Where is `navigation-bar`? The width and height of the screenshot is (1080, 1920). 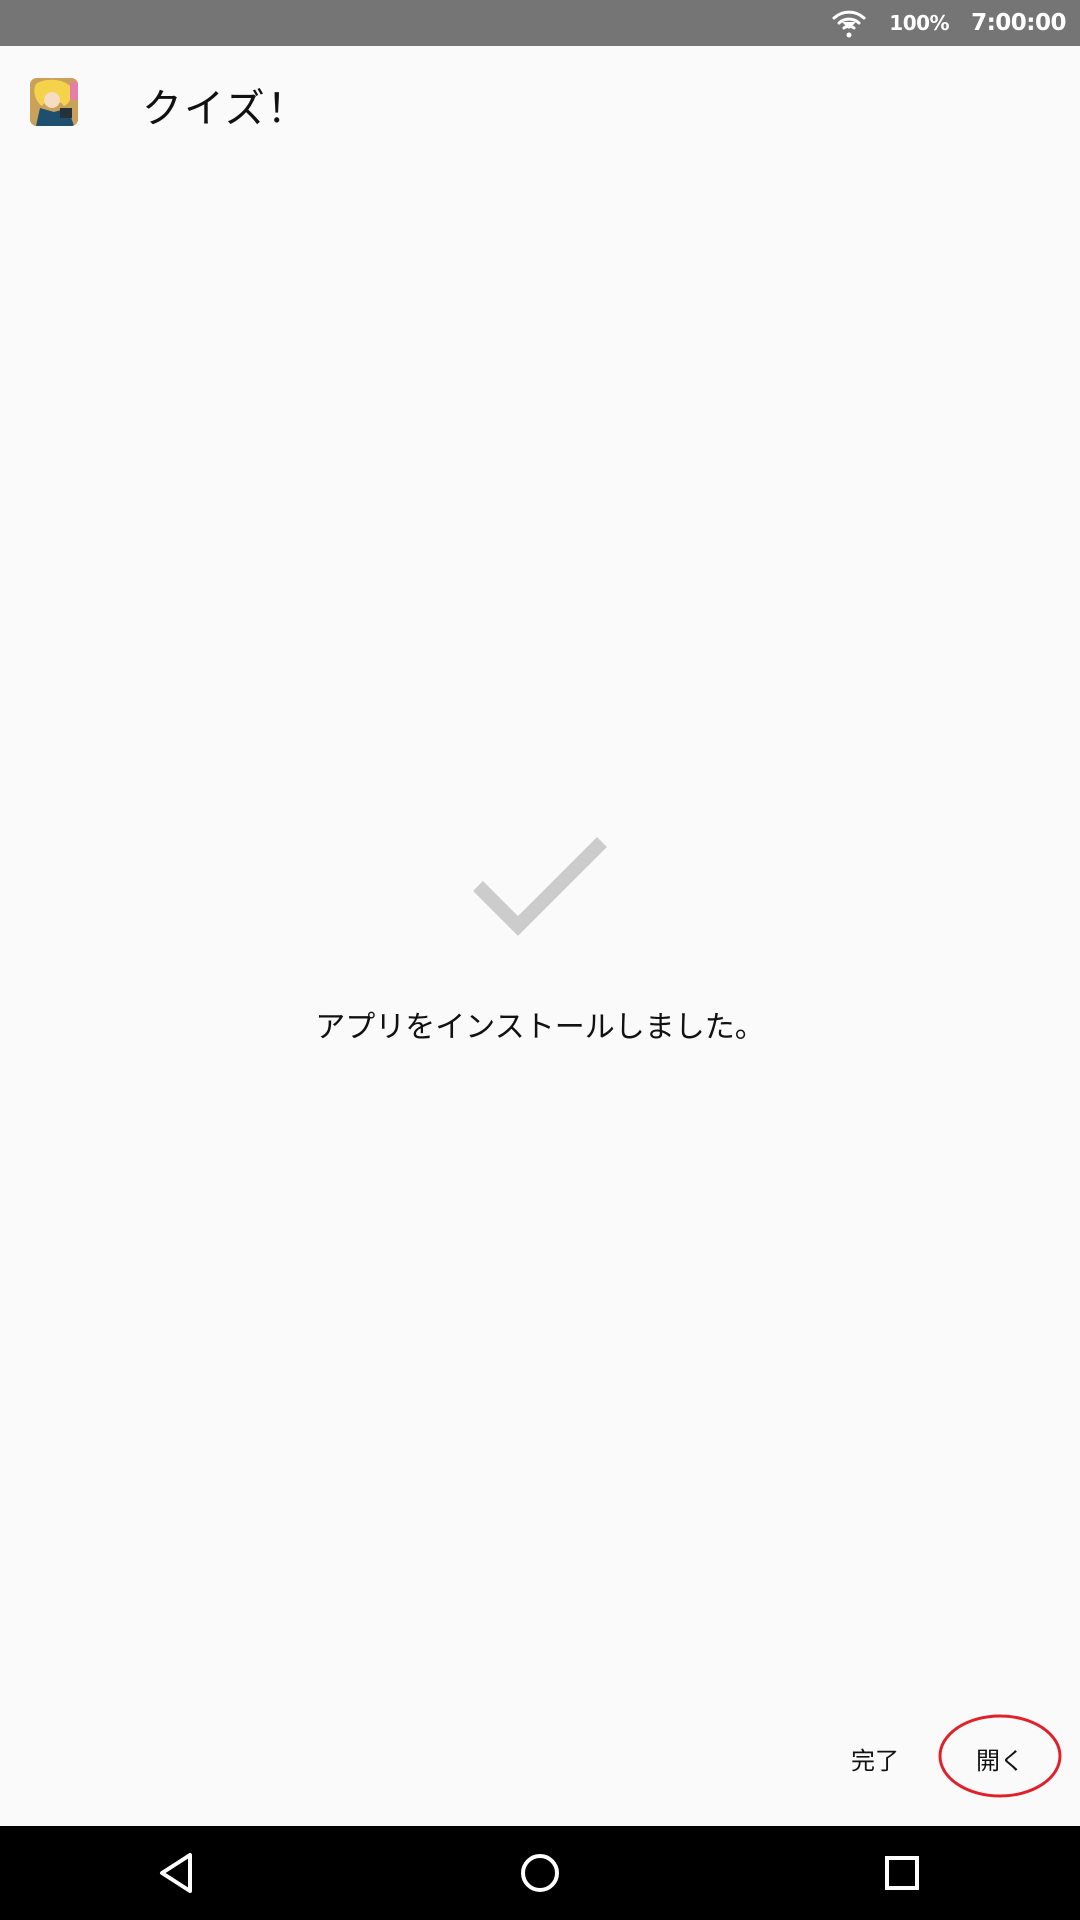
navigation-bar is located at coordinates (540, 1873).